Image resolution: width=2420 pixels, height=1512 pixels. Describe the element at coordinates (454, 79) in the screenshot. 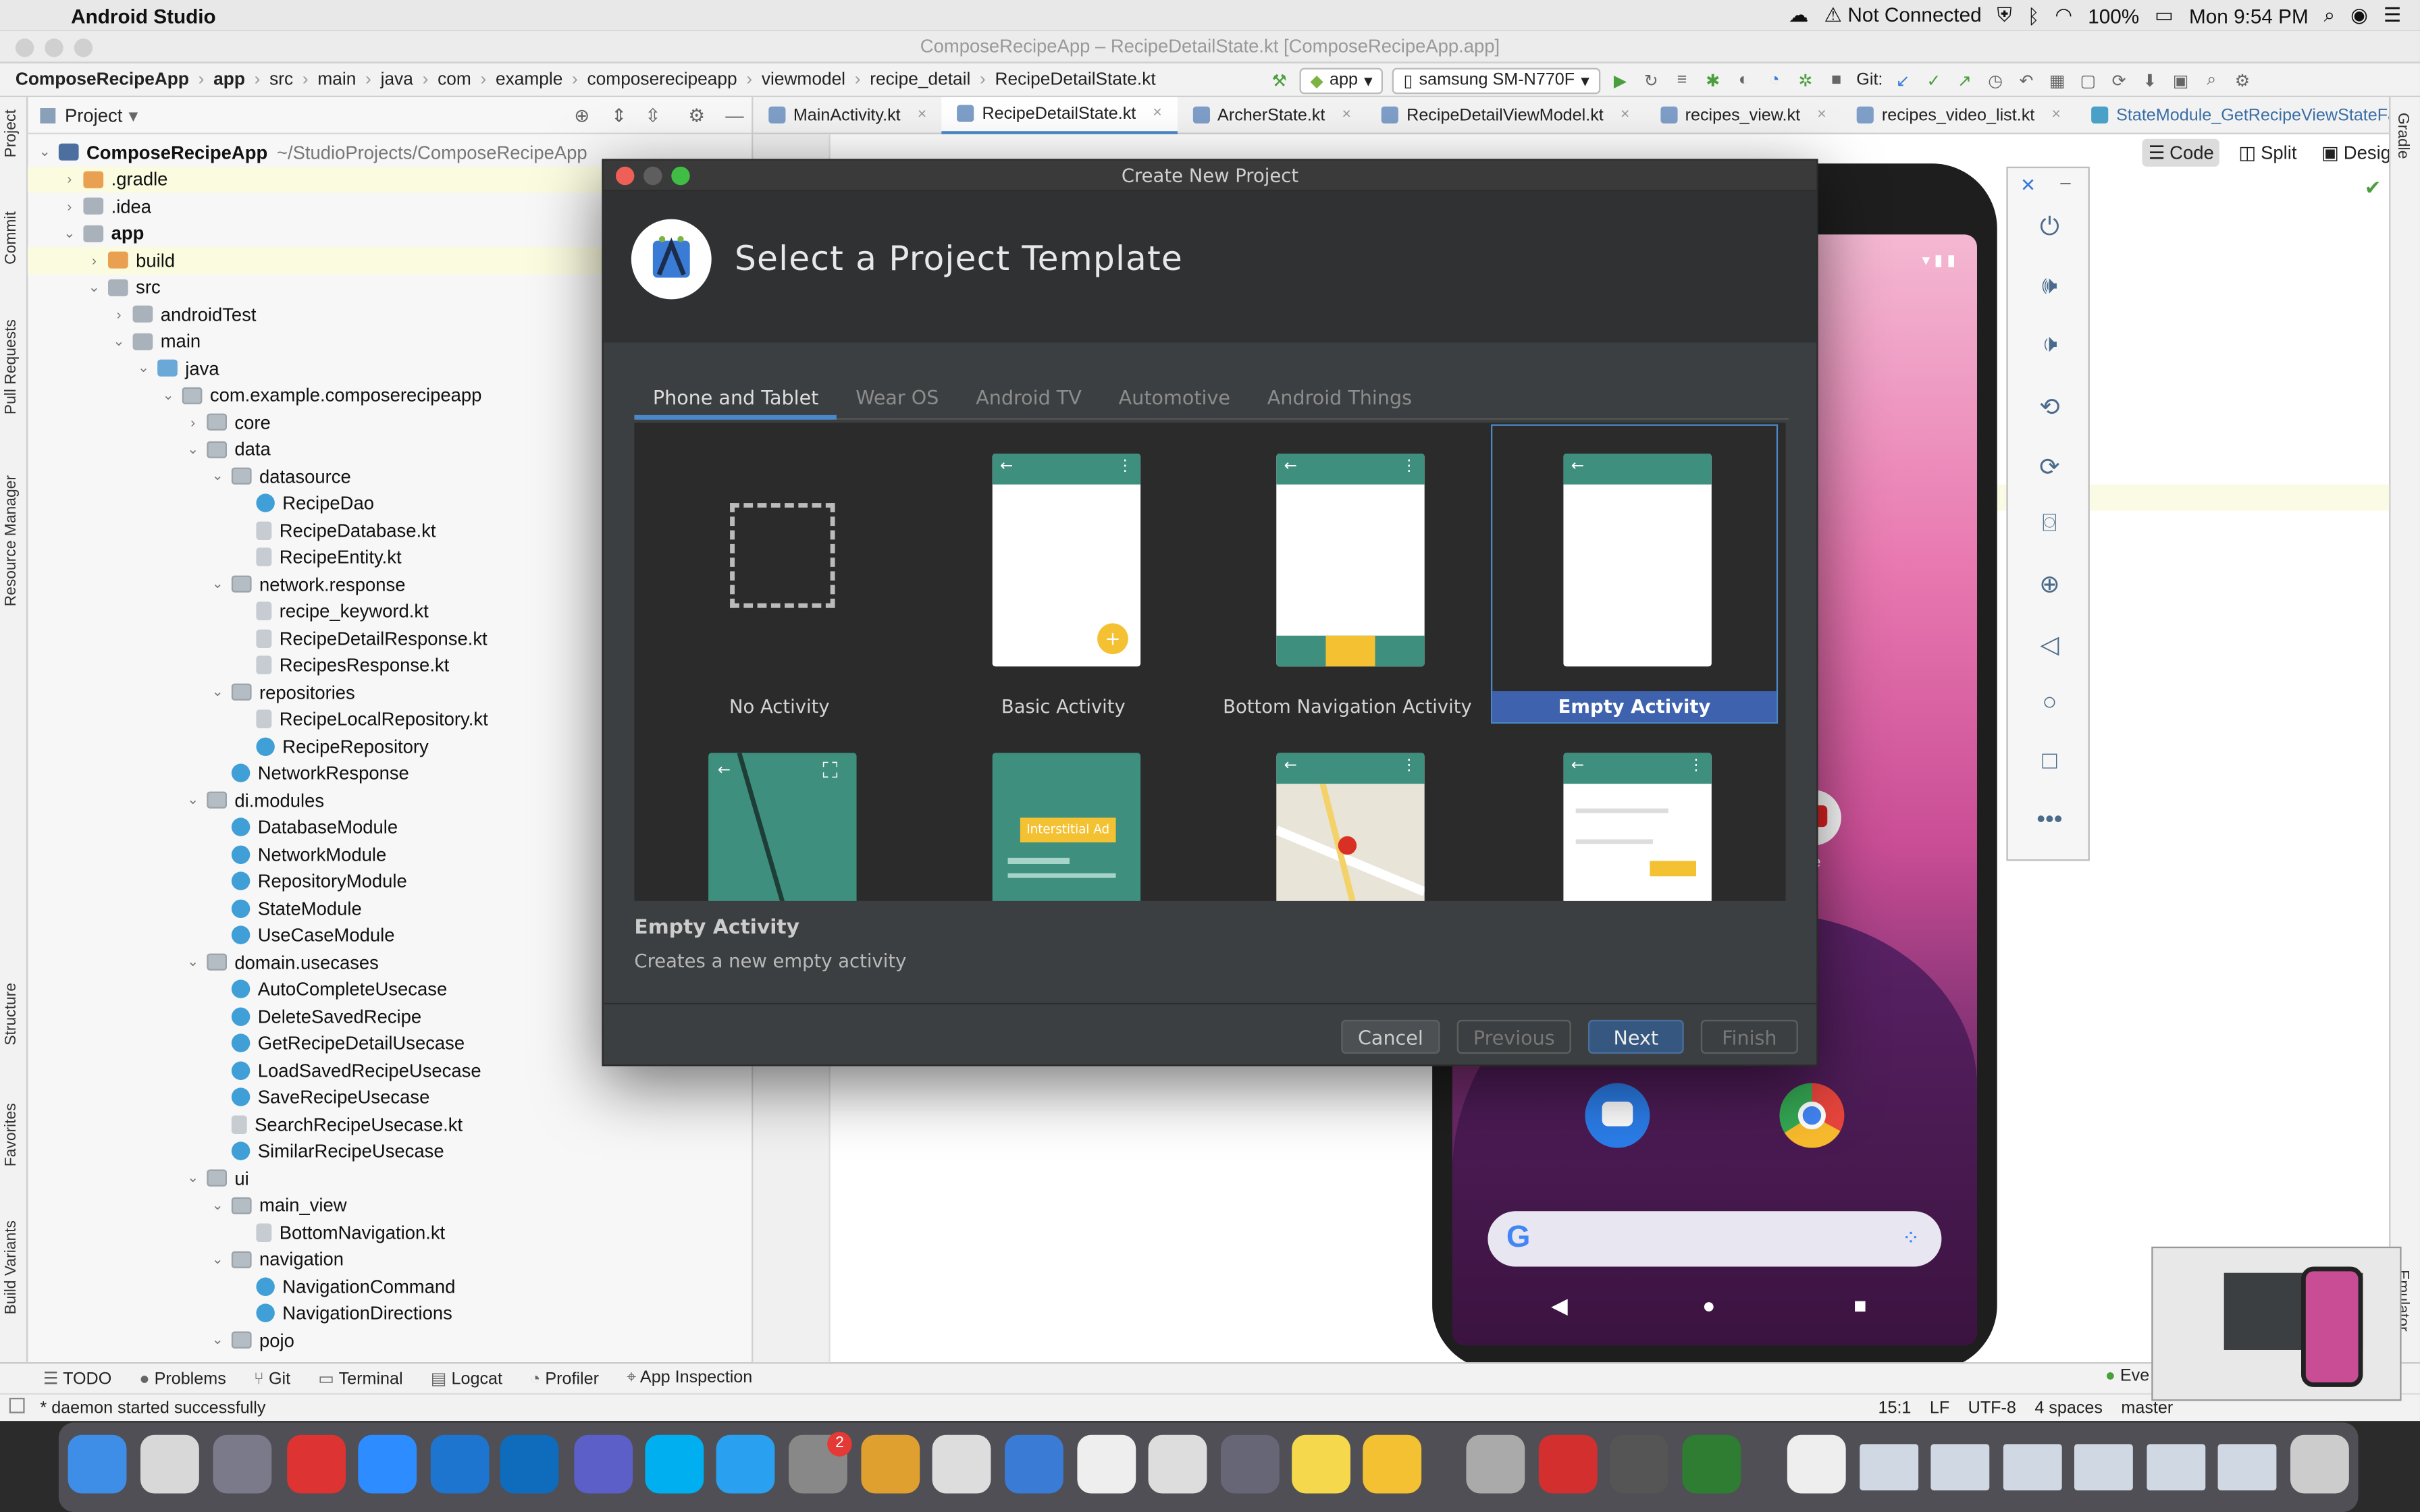

I see `breadcrumb-item: com` at that location.